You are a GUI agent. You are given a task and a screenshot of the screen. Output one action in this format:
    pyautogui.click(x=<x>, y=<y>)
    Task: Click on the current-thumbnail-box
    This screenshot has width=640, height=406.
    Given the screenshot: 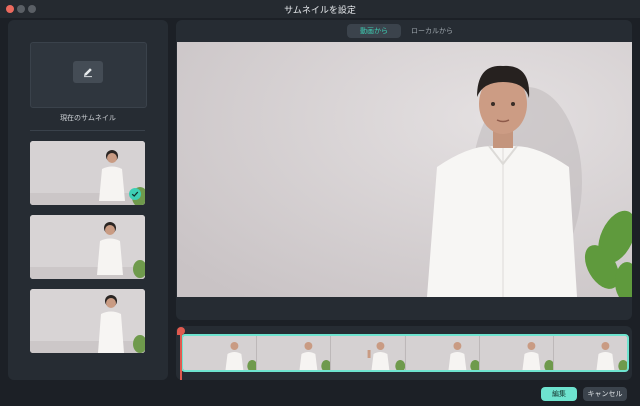 What is the action you would take?
    pyautogui.click(x=88, y=75)
    